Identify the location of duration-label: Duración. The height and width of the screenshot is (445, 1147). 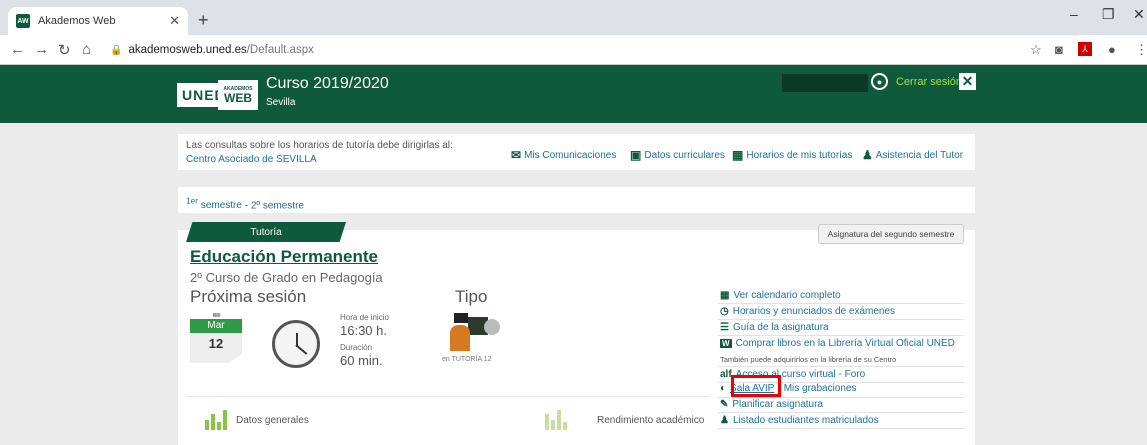
(356, 347).